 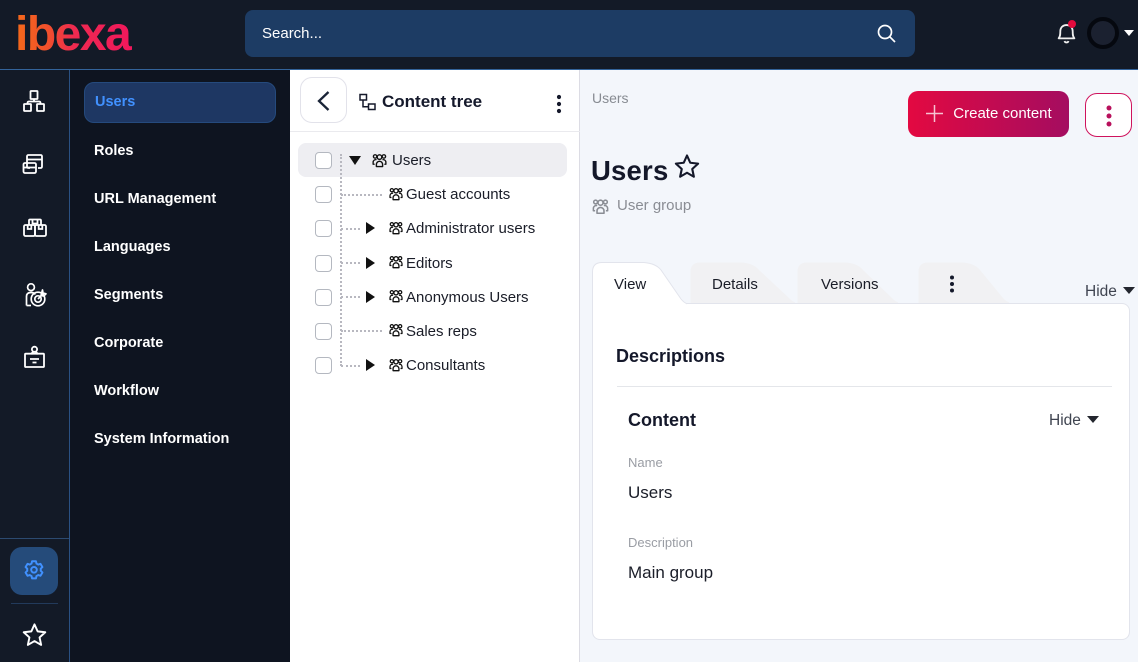 What do you see at coordinates (74, 33) in the screenshot?
I see `svg-text: ibexa` at bounding box center [74, 33].